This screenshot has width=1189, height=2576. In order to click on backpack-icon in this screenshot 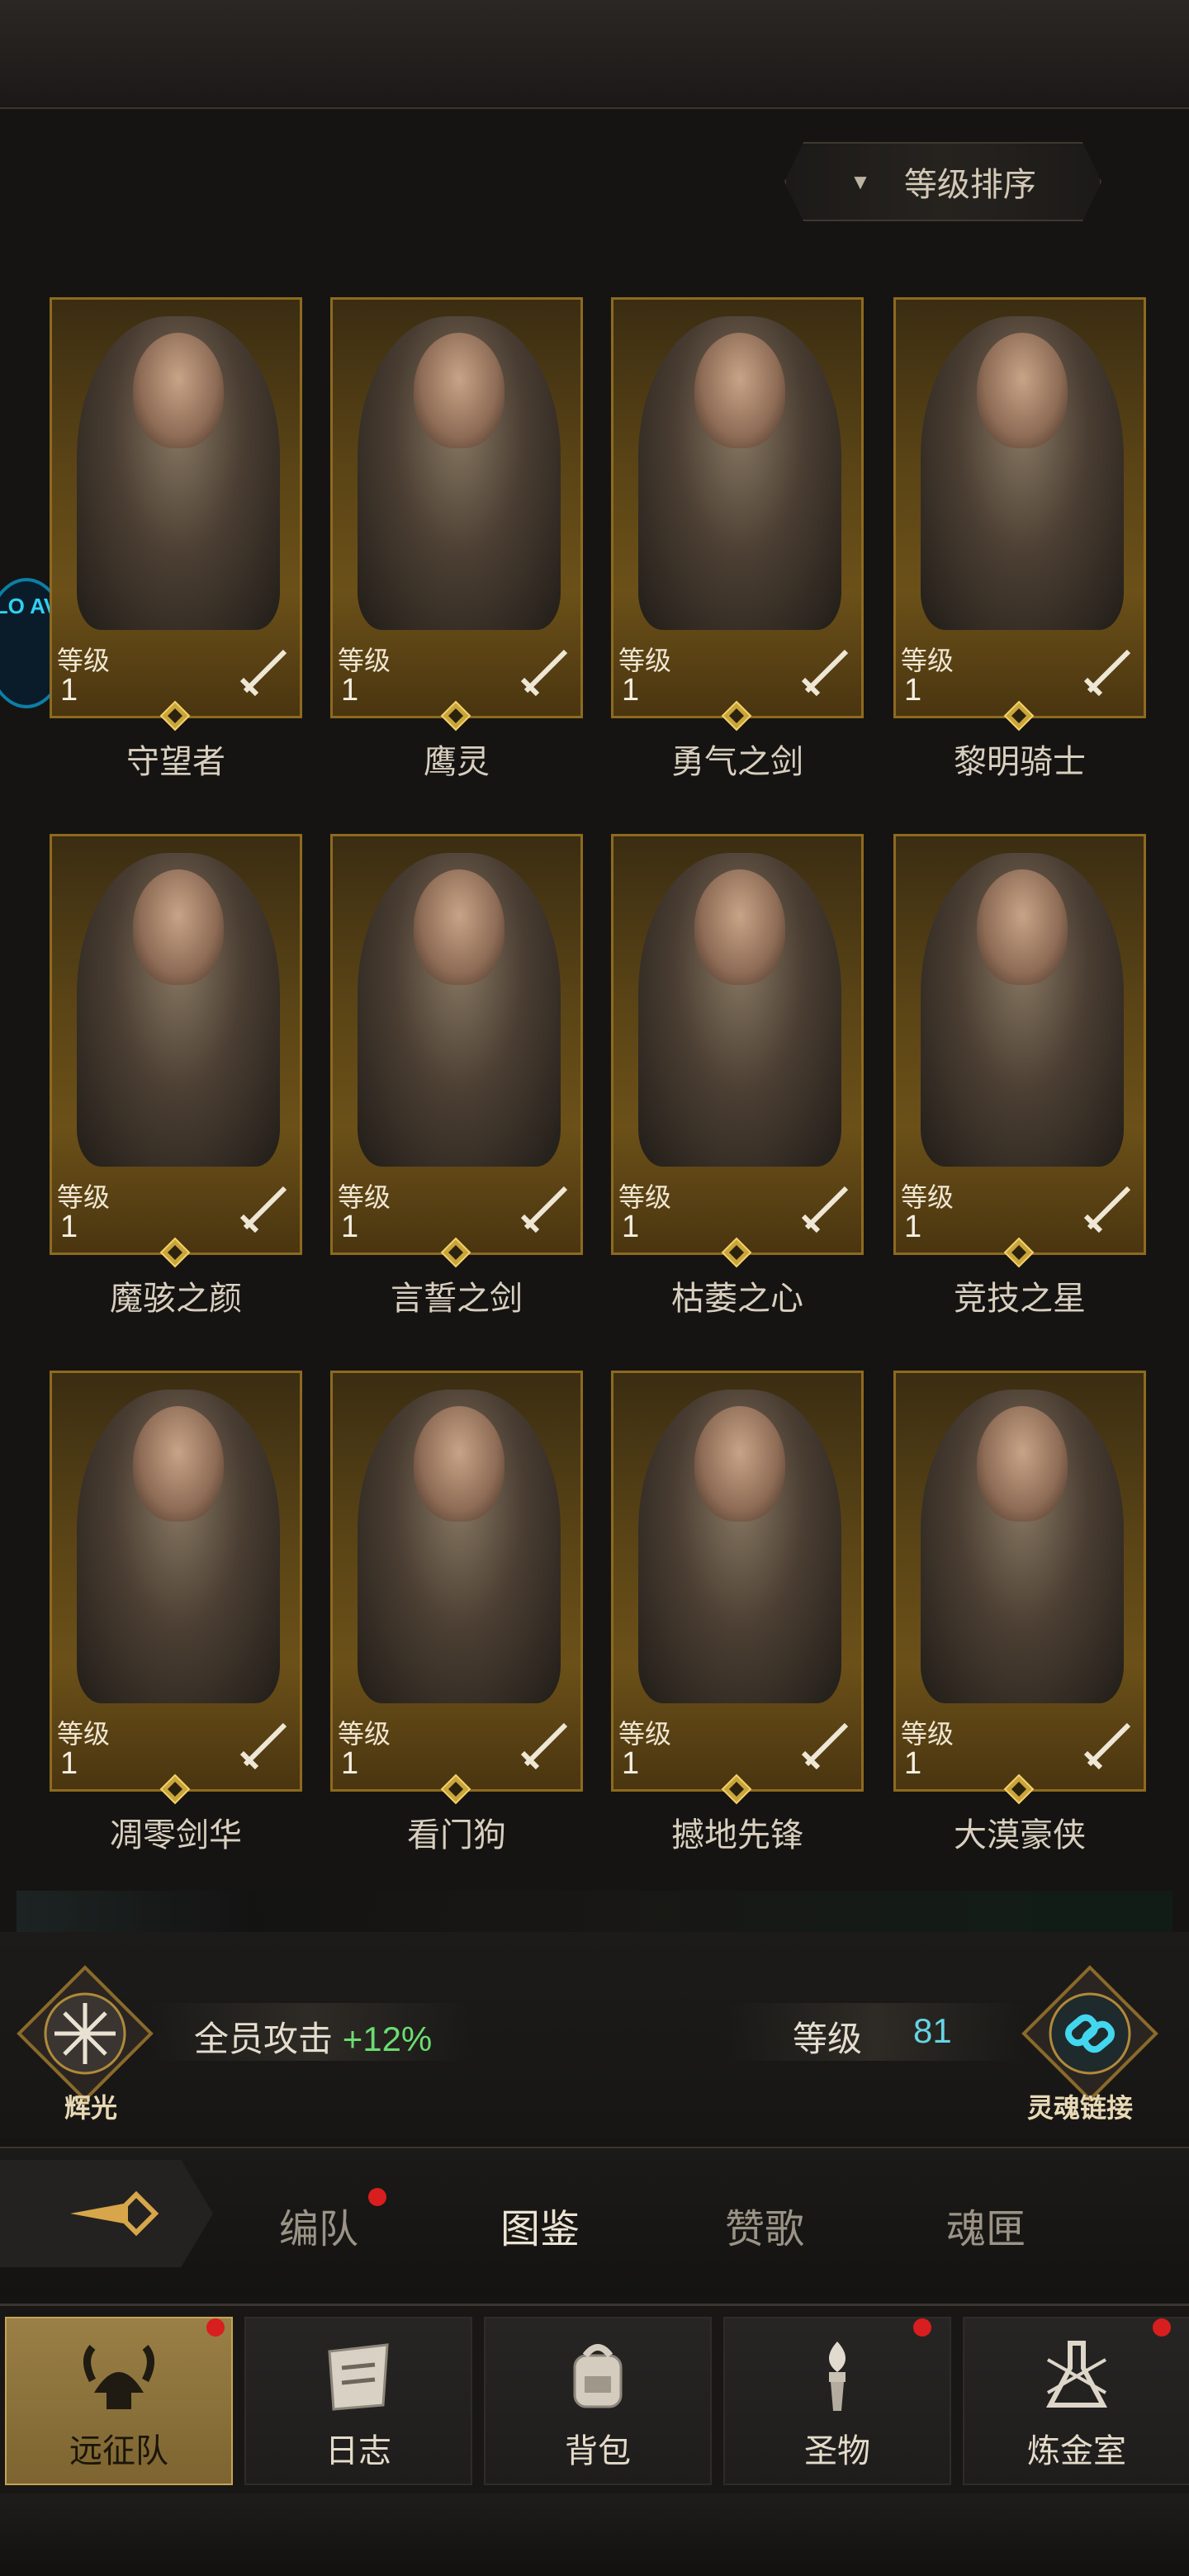, I will do `click(598, 2376)`.